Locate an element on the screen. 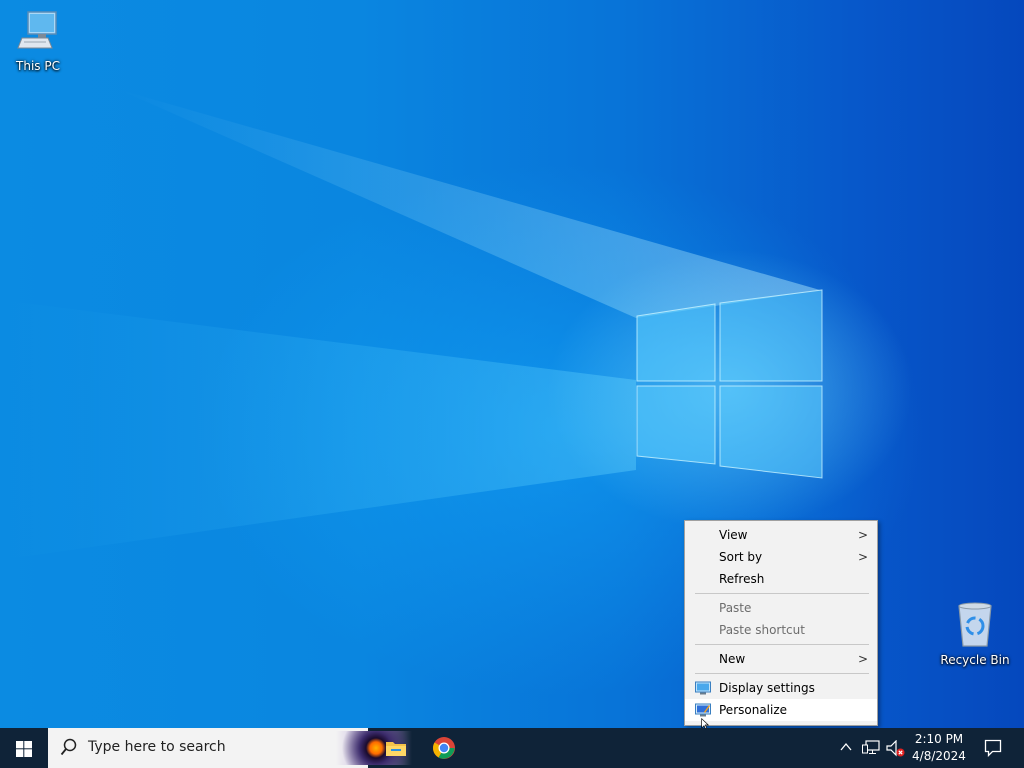 The height and width of the screenshot is (768, 1024). taskbar-clock: 2:10 PM 4/8/2024 is located at coordinates (939, 748).